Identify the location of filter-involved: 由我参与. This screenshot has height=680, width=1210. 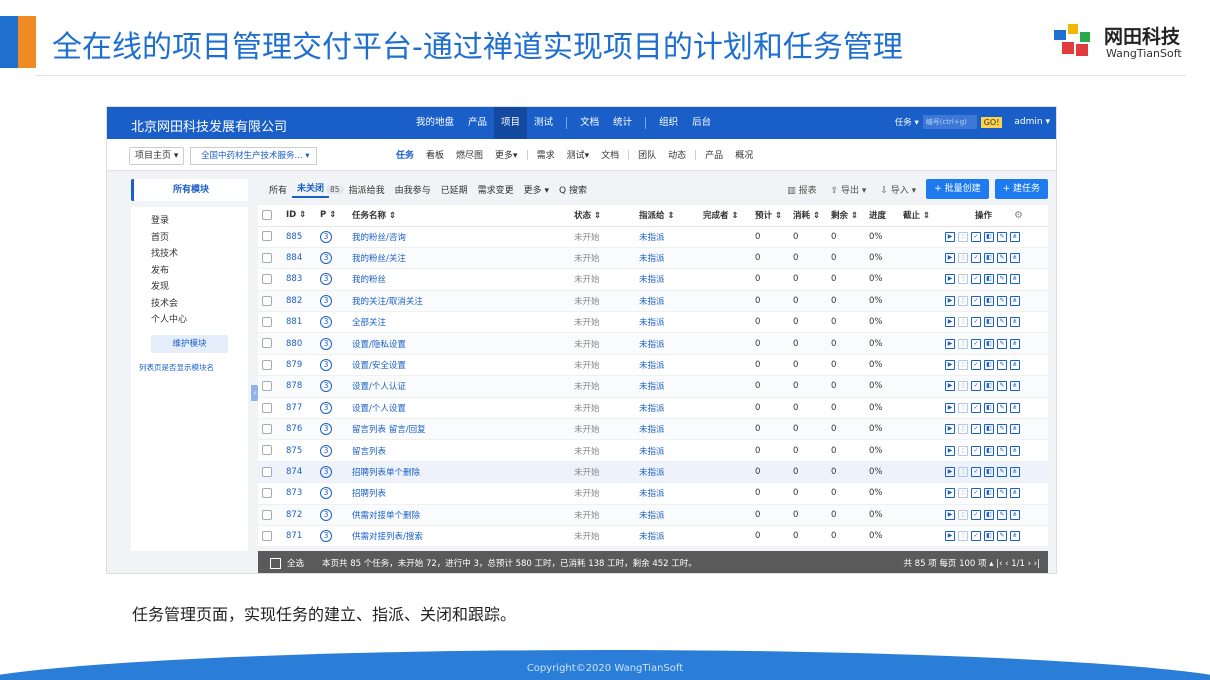
(413, 189).